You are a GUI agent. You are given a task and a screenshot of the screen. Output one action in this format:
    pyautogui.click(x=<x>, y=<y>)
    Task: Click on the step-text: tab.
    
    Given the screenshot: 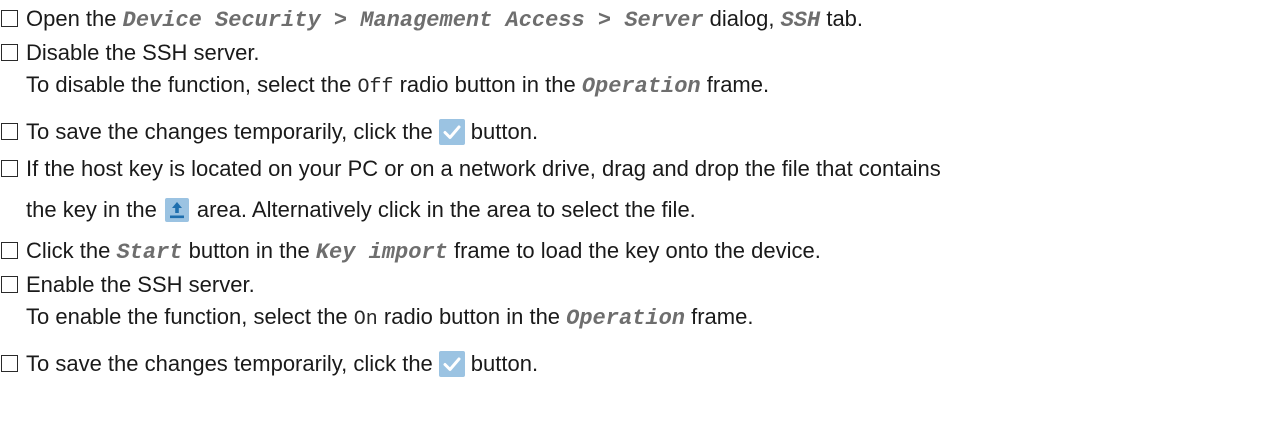 What is the action you would take?
    pyautogui.click(x=842, y=18)
    